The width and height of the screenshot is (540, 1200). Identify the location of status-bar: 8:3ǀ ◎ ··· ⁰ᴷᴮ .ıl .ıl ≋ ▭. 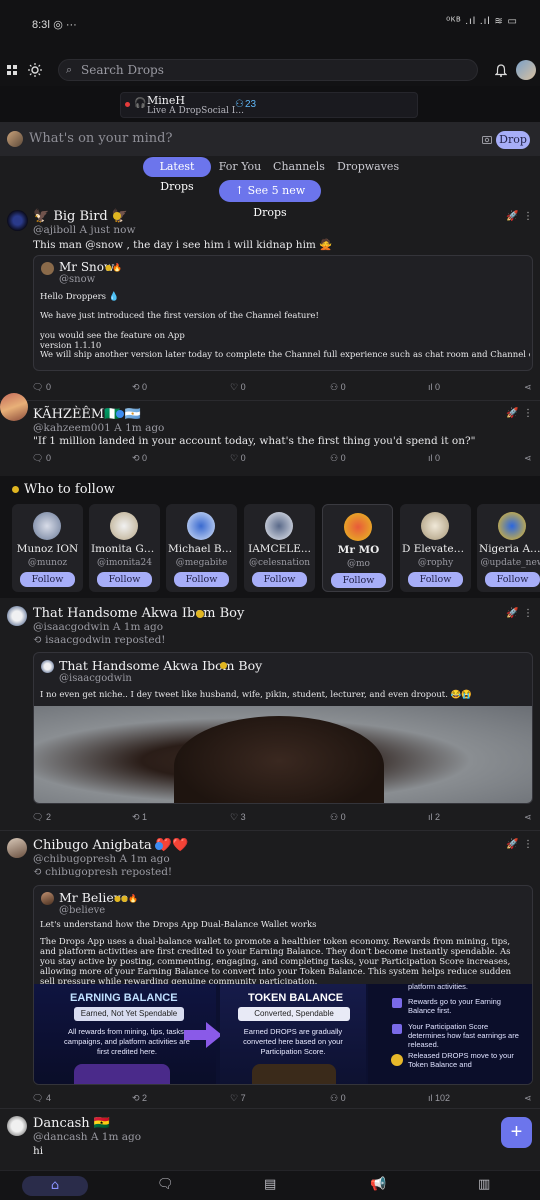
(270, 23).